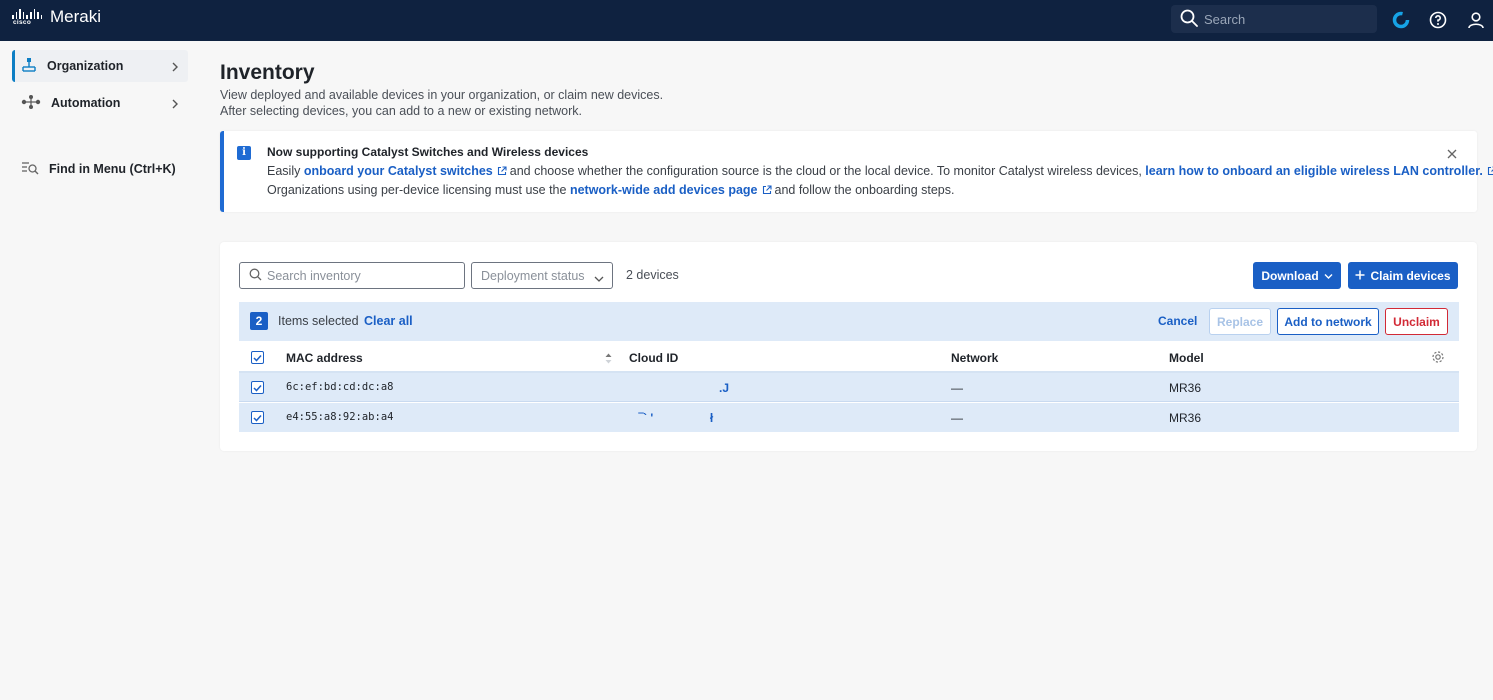  Describe the element at coordinates (267, 72) in the screenshot. I see `page-title: Inventory` at that location.